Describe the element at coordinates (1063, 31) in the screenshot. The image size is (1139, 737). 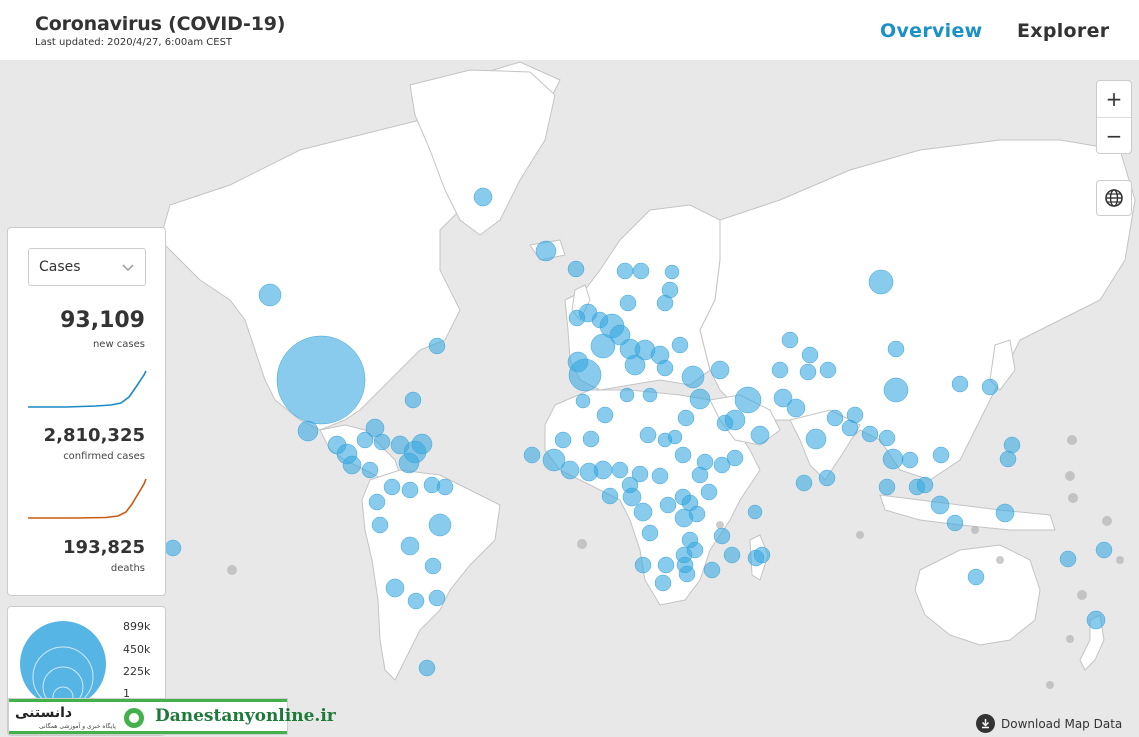
I see `tab-explorer: Explorer` at that location.